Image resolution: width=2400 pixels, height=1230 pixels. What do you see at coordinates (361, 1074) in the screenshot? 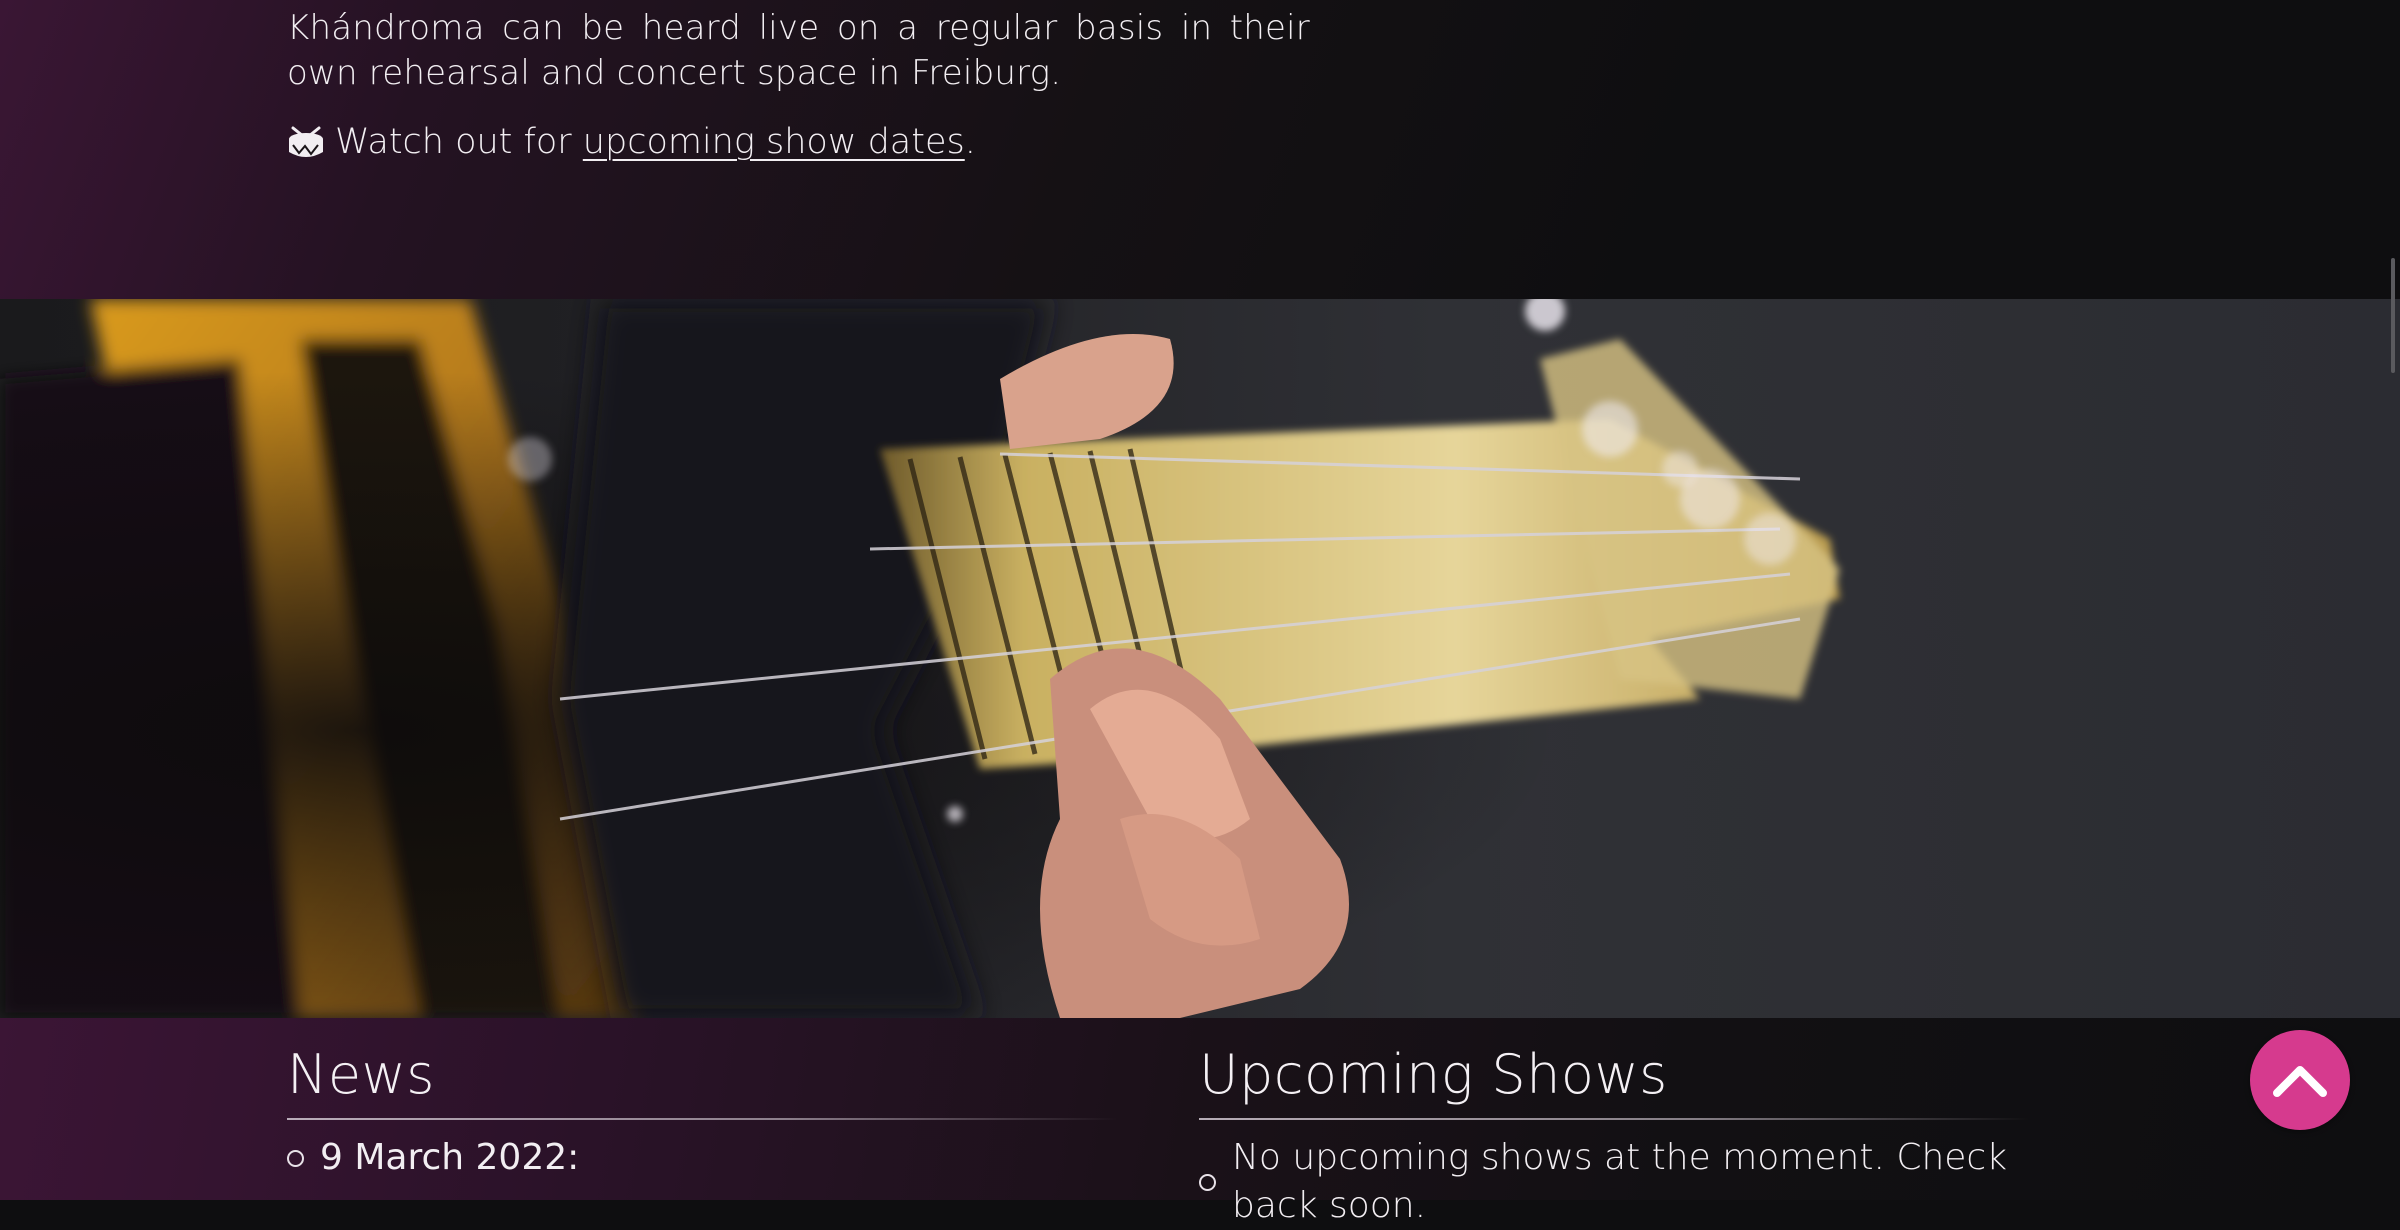
I see `news-heading: News` at bounding box center [361, 1074].